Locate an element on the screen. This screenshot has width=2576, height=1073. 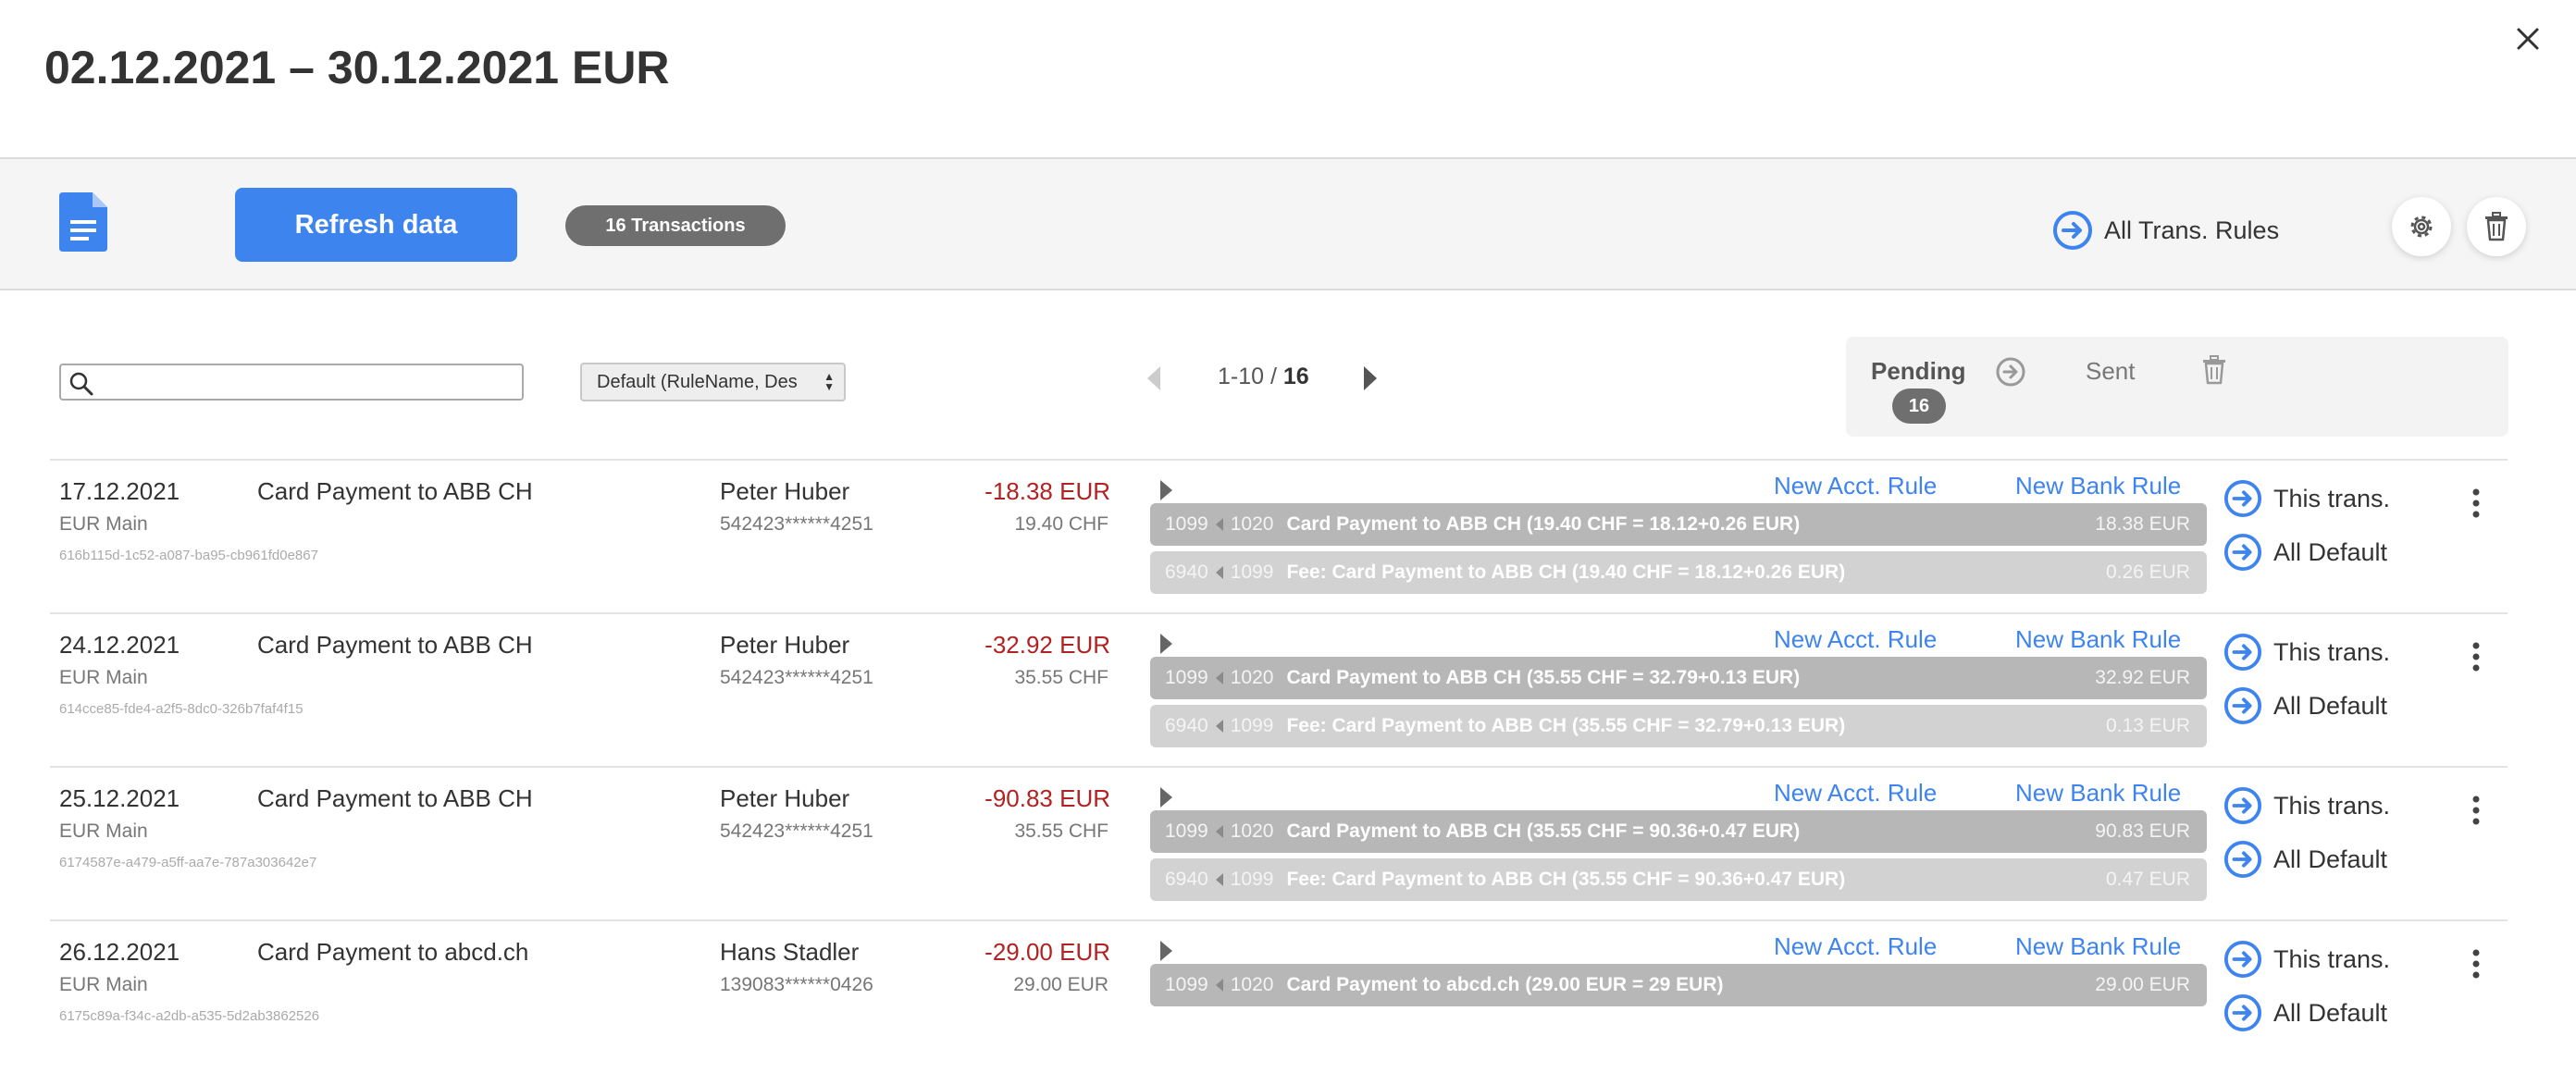
booking-amount: 18.38 EUR is located at coordinates (2142, 524).